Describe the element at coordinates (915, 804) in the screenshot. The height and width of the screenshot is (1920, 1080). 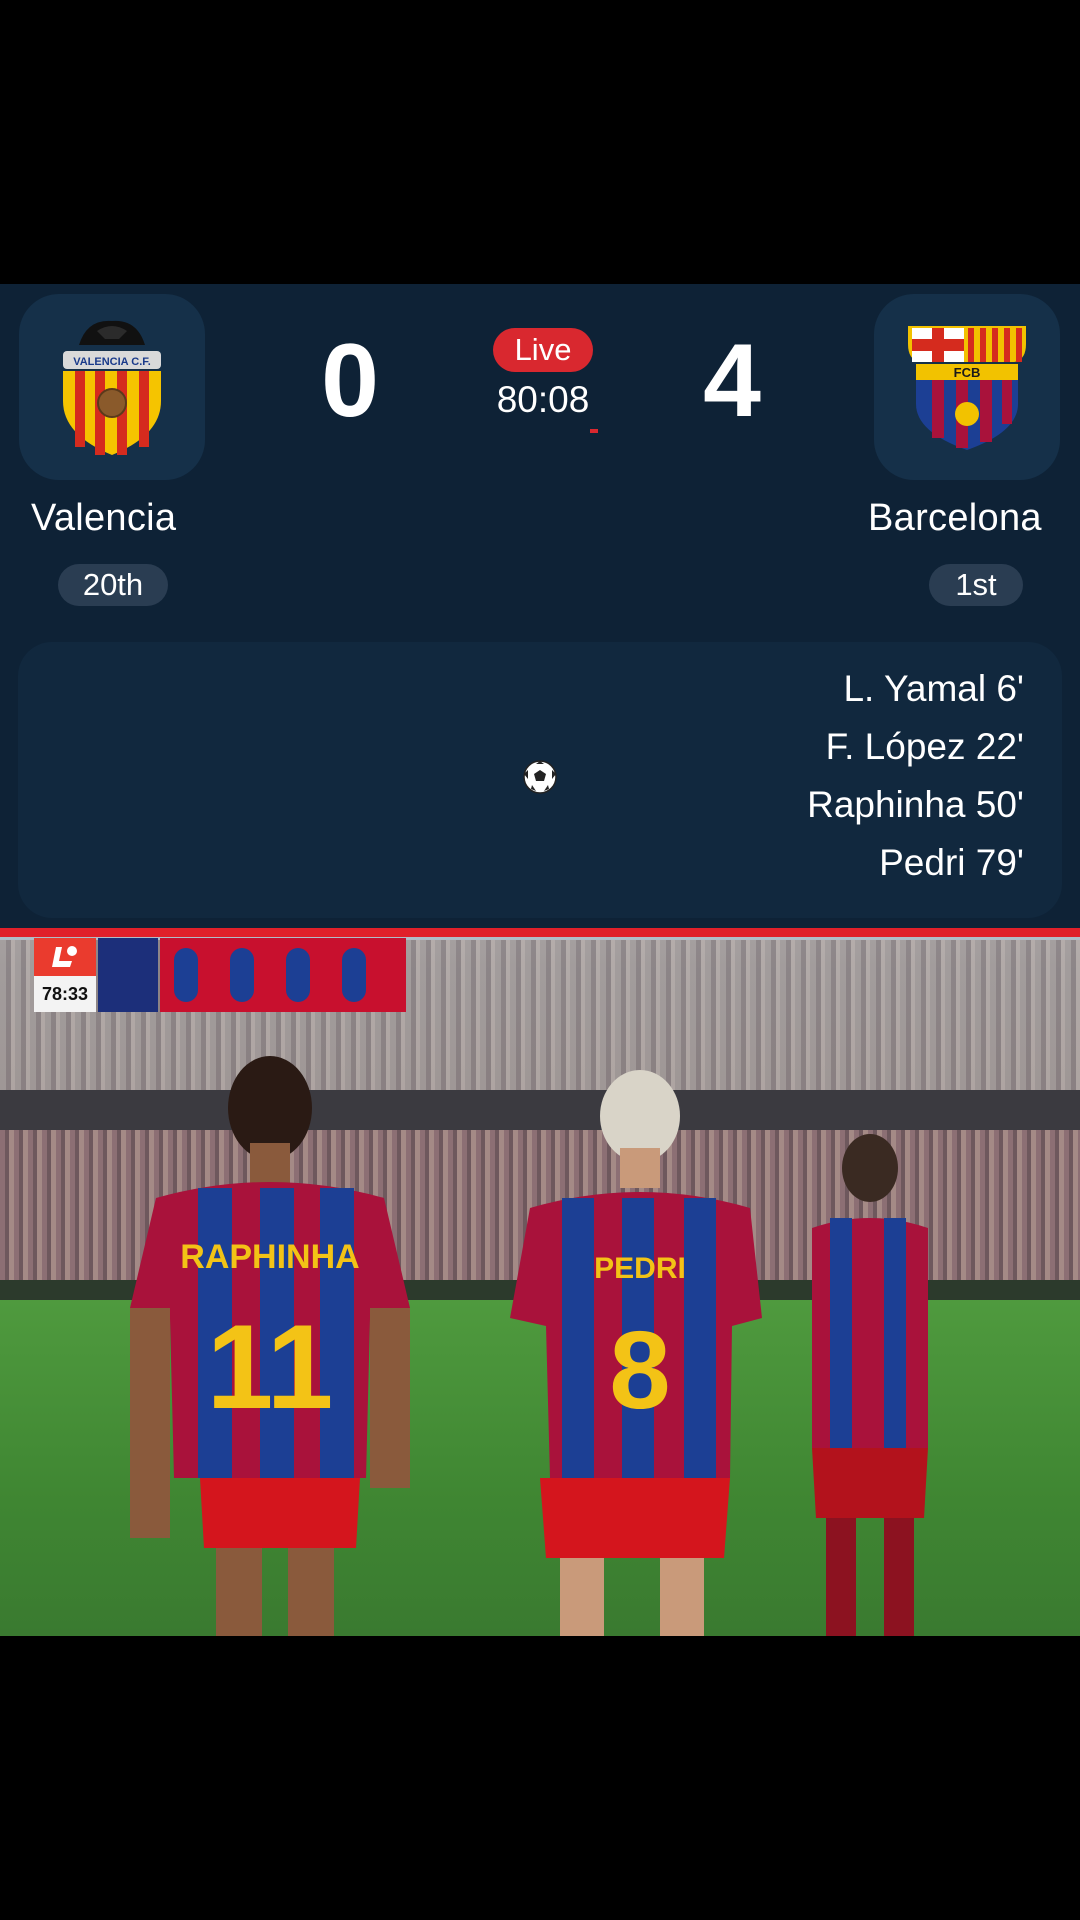
I see `away-scorer-3: Raphinha 50'` at that location.